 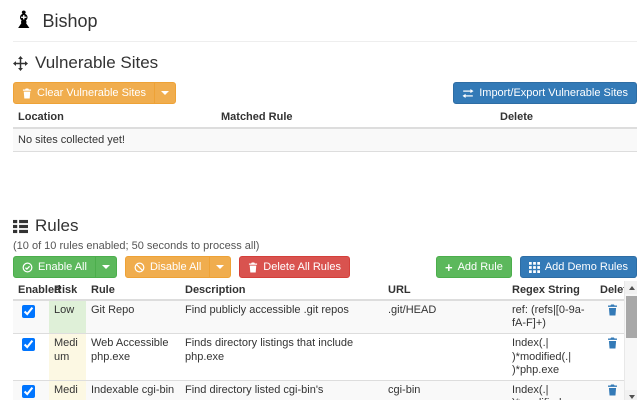 What do you see at coordinates (62, 267) in the screenshot?
I see `enable-all-label: Enable All` at bounding box center [62, 267].